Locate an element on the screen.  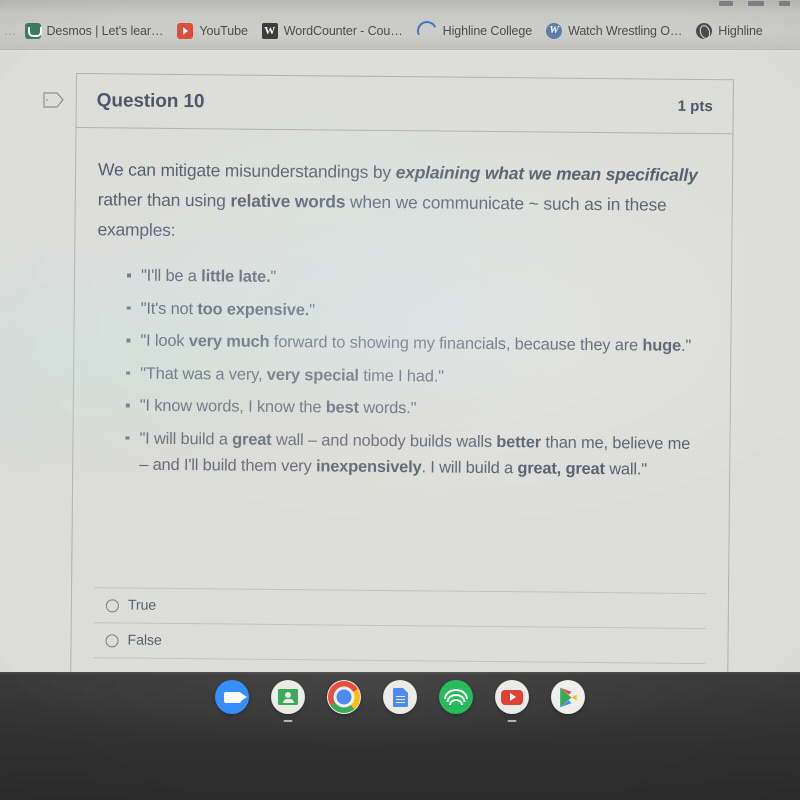
maximize-control is located at coordinates (756, 3).